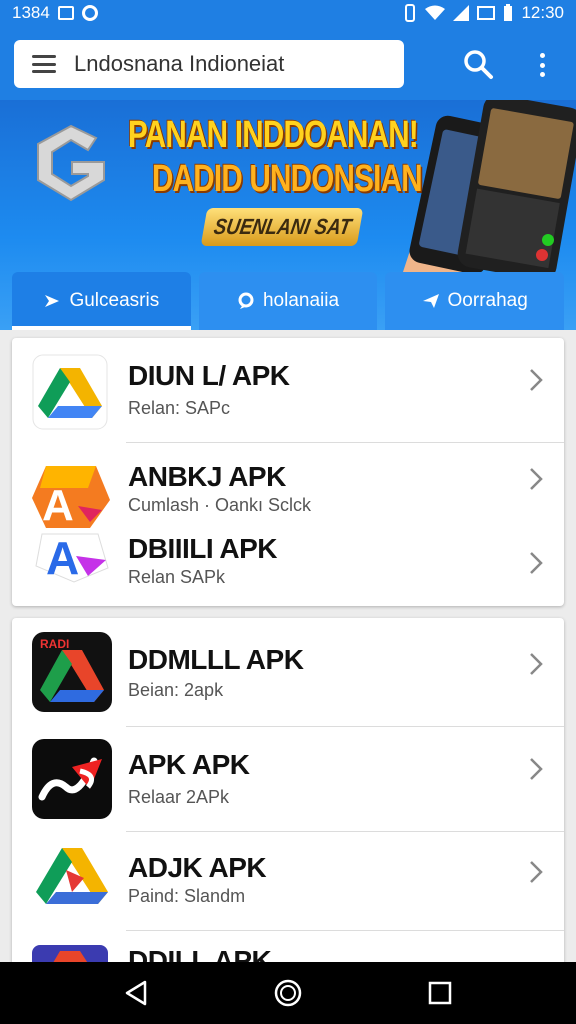 Image resolution: width=576 pixels, height=1024 pixels. I want to click on wifi-icon, so click(435, 12).